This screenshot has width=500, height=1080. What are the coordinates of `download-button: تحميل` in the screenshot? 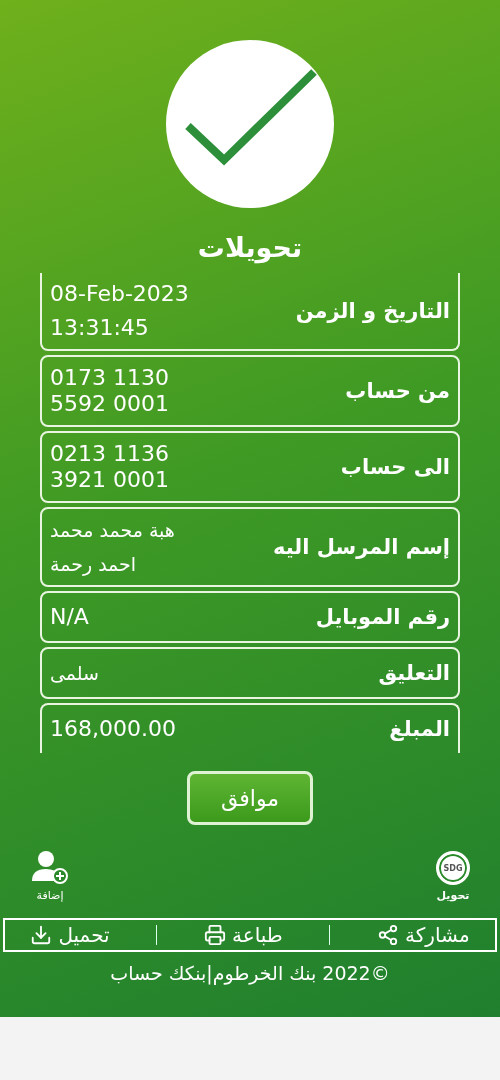 It's located at (70, 935).